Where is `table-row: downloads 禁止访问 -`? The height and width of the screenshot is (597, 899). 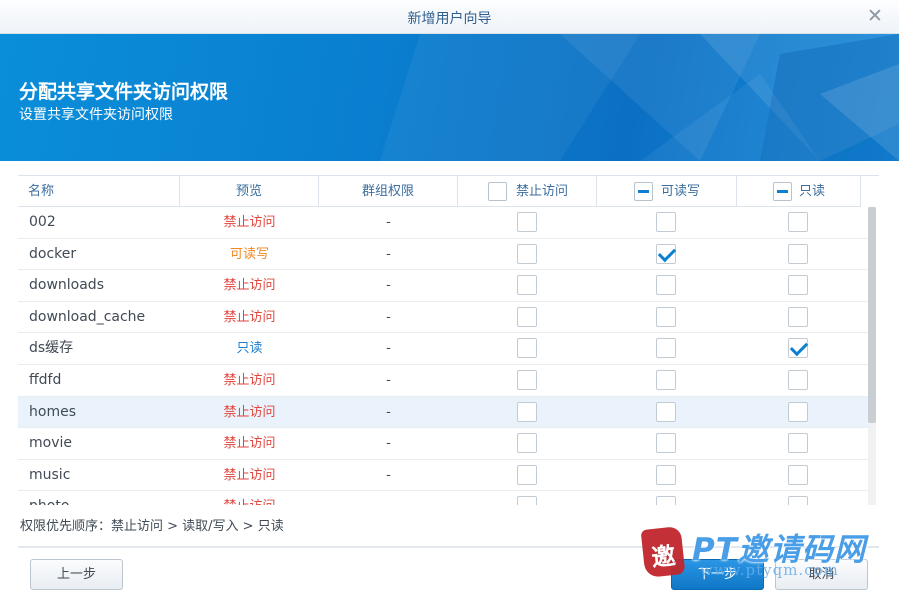
table-row: downloads 禁止访问 - is located at coordinates (443, 286).